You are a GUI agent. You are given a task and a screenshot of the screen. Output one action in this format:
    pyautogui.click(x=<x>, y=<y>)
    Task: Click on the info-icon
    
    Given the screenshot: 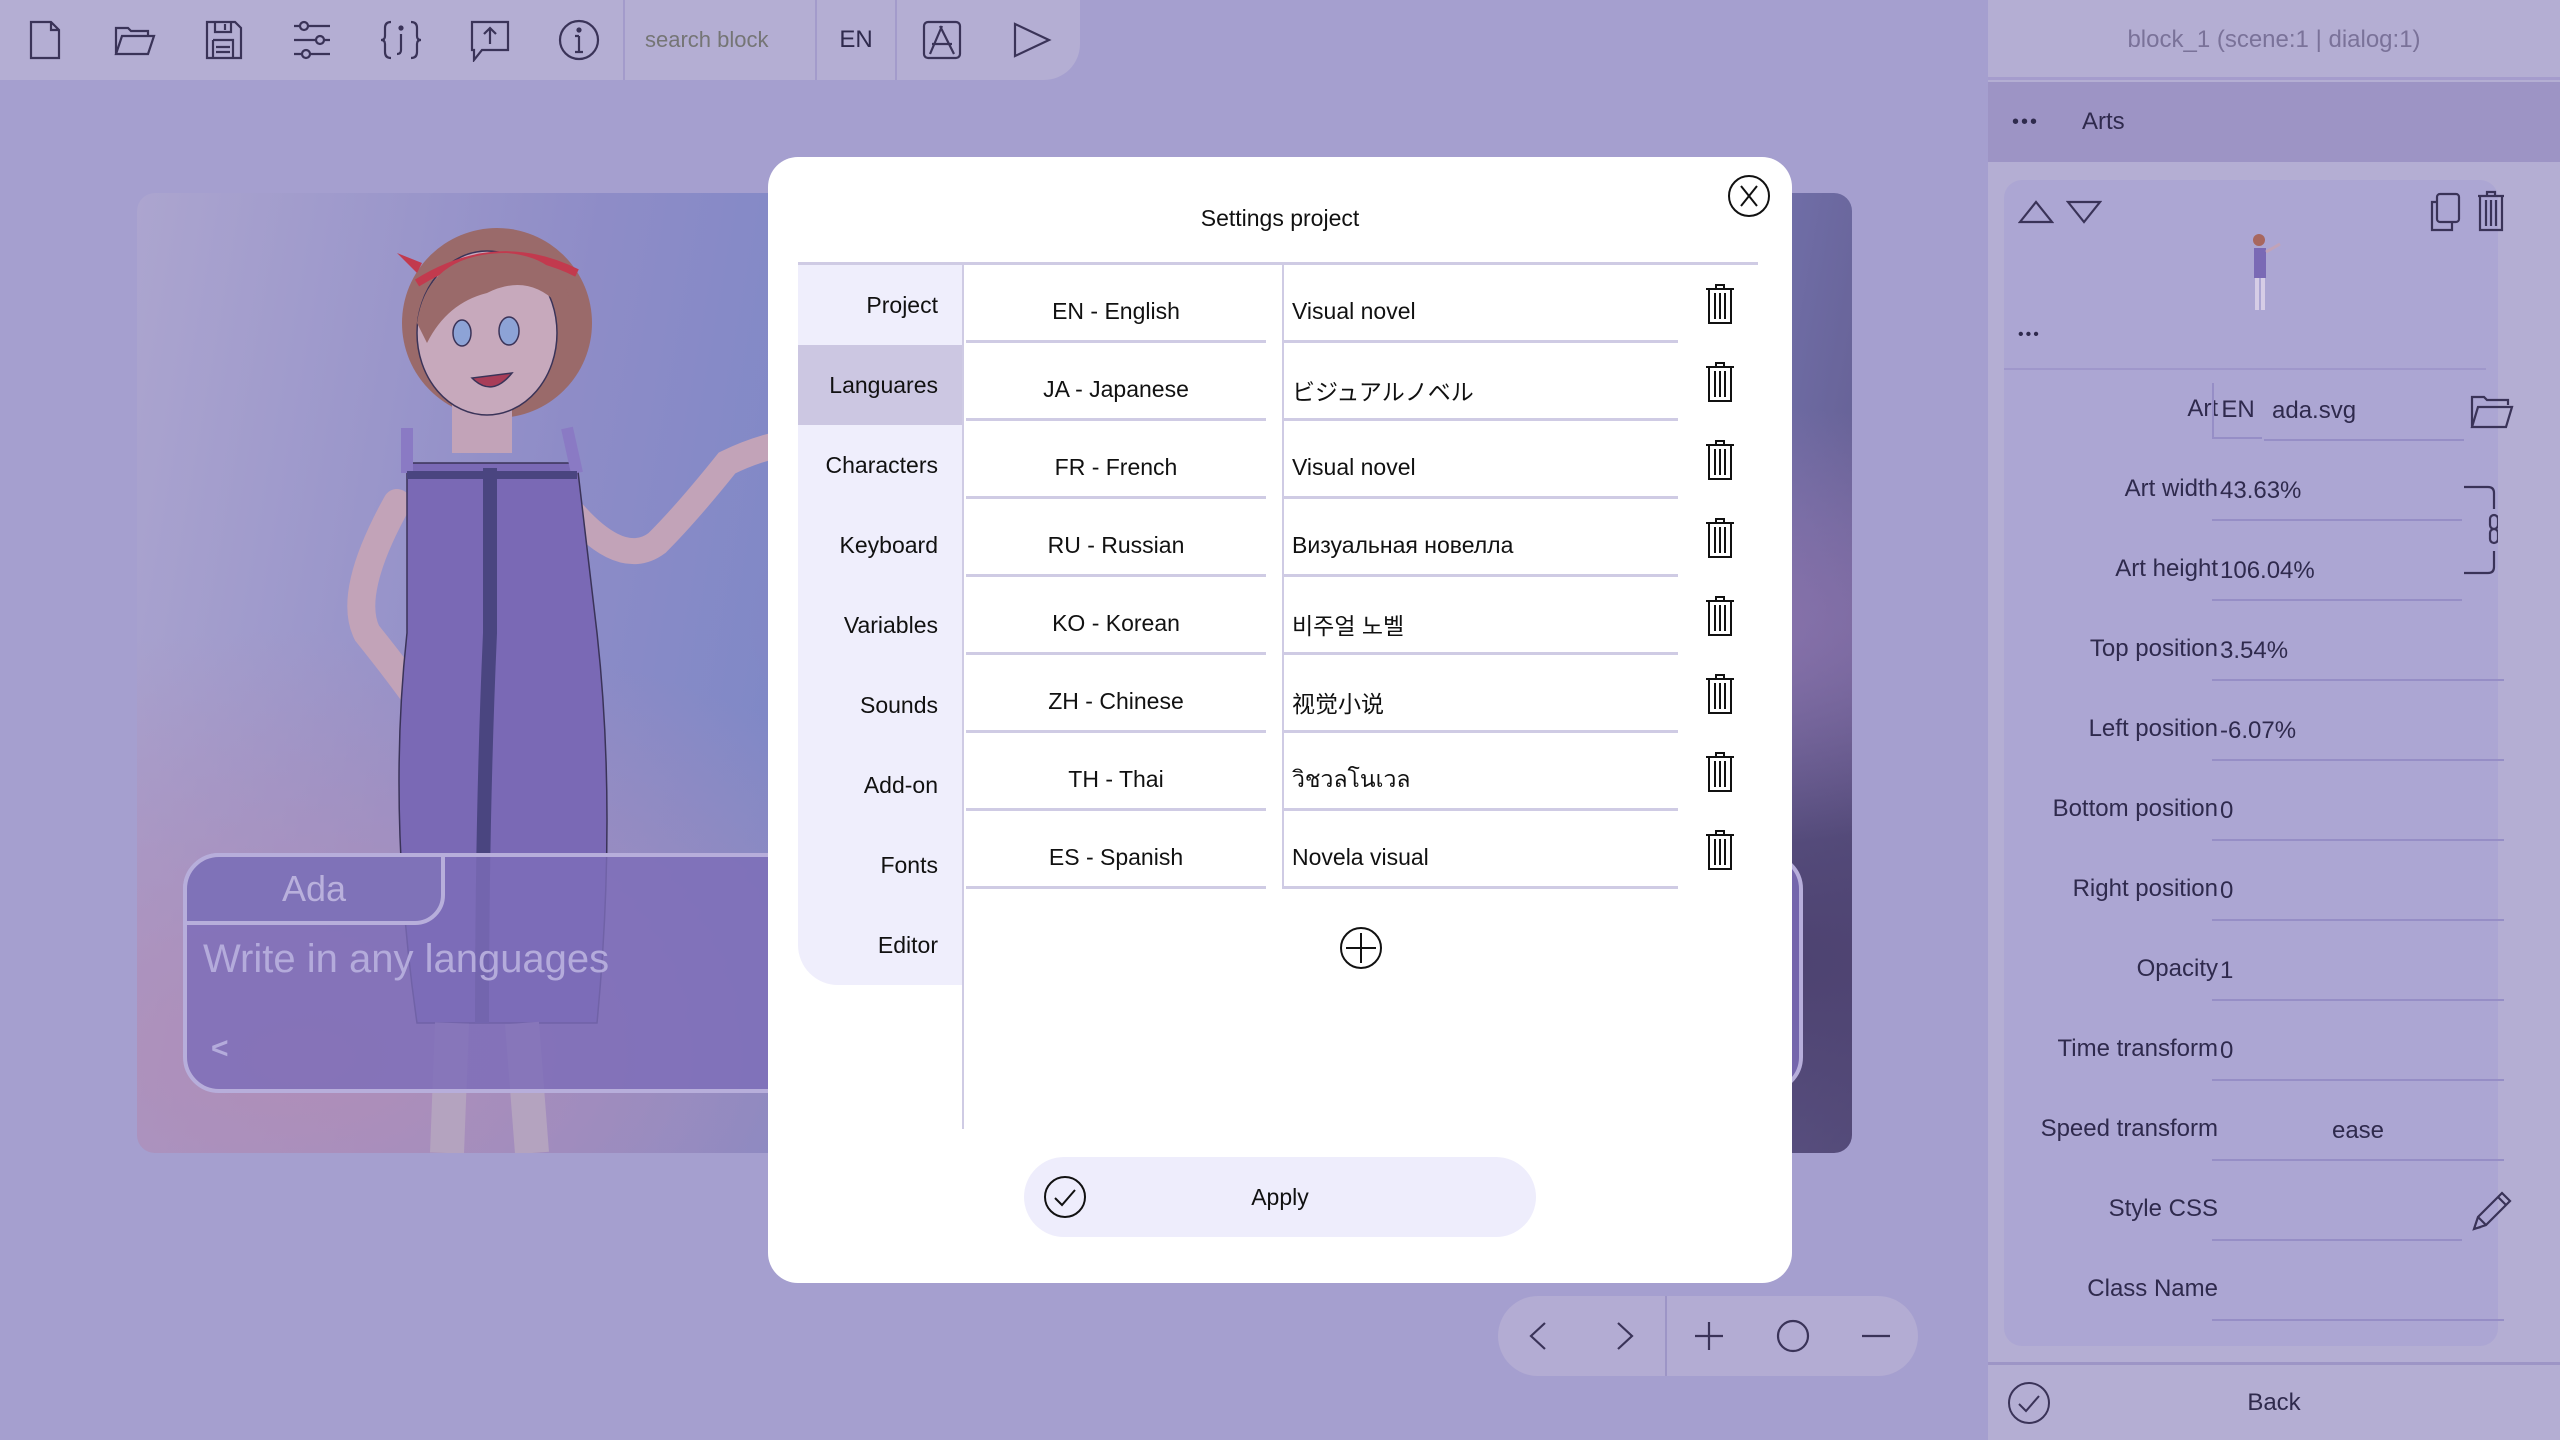 What is the action you would take?
    pyautogui.click(x=578, y=40)
    